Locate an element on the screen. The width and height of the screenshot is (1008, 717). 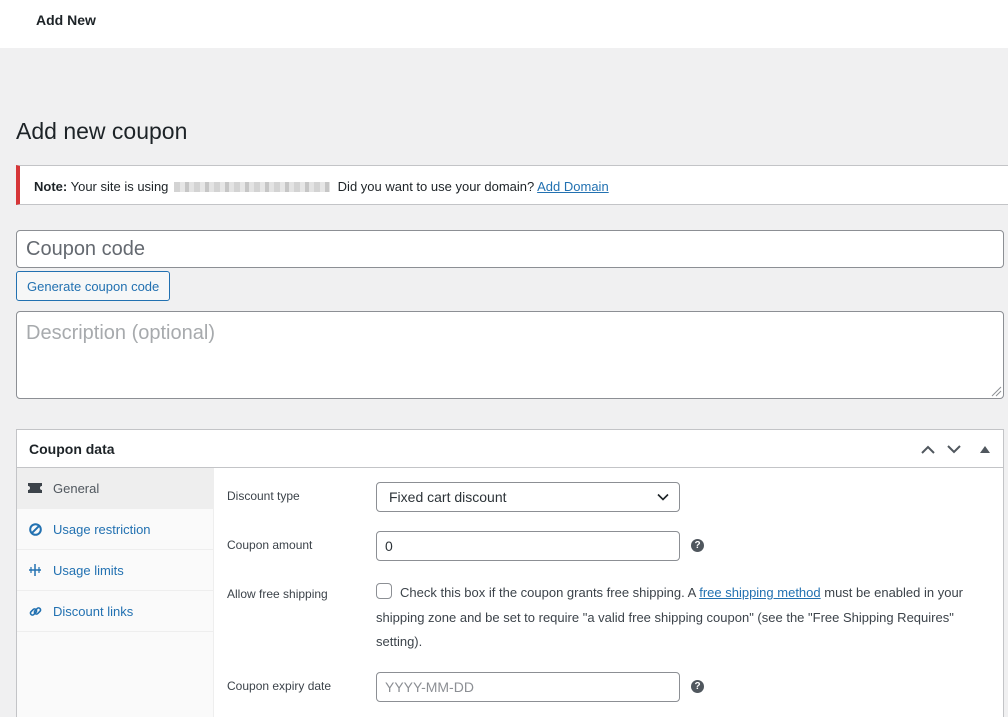
tab-usage-restriction: Usage restriction is located at coordinates (115, 529).